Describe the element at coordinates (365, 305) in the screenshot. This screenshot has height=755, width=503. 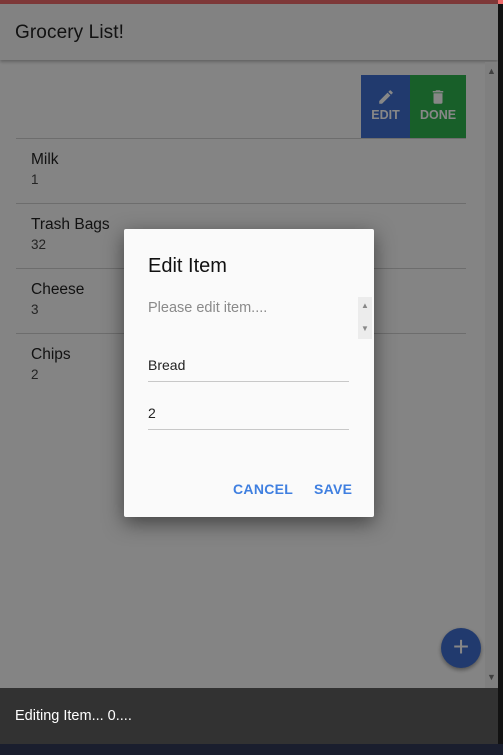
I see `scroll-up-icon: ▲` at that location.